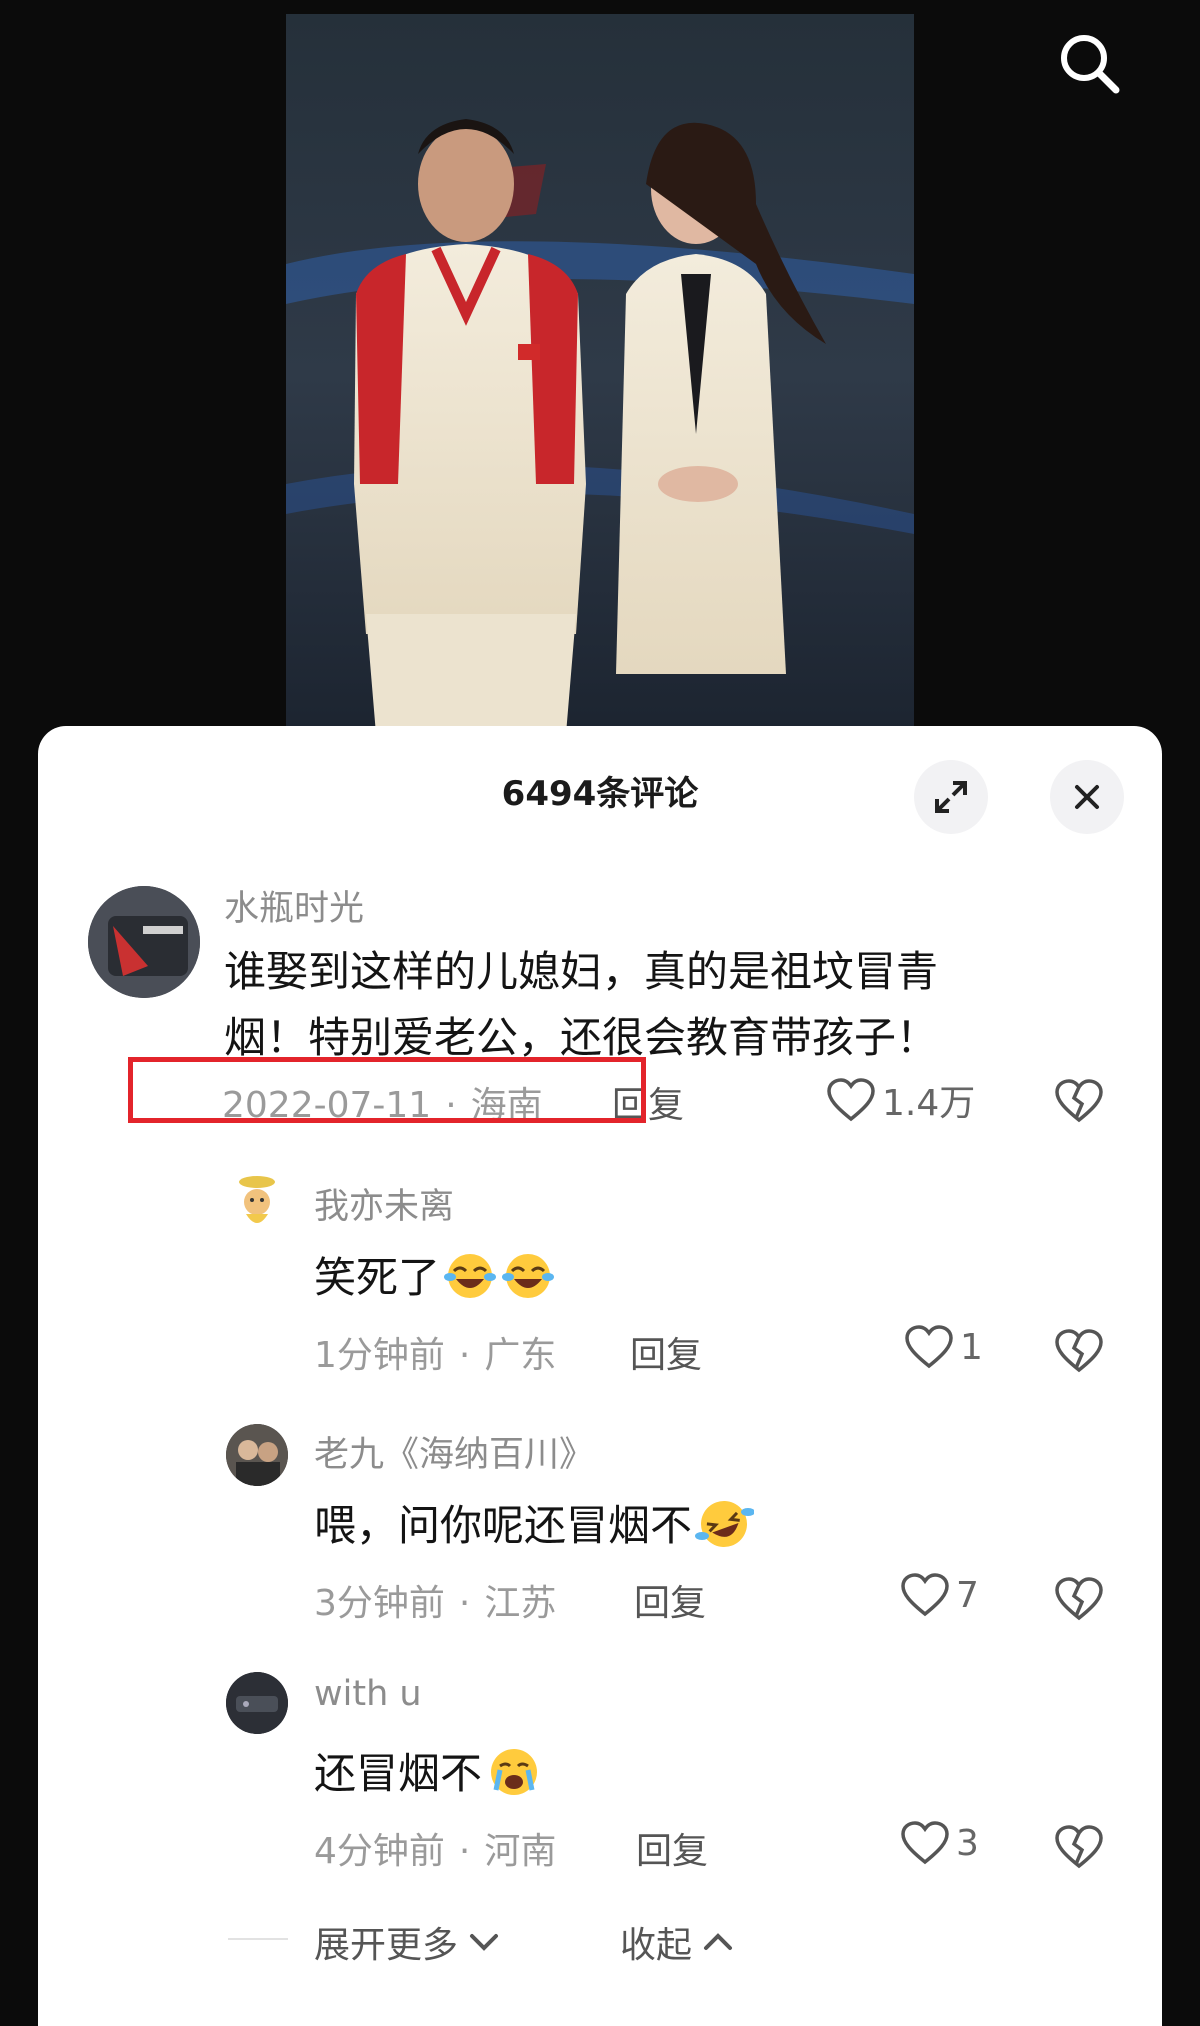 This screenshot has height=2026, width=1200. What do you see at coordinates (971, 1347) in the screenshot?
I see `like-count: 1` at bounding box center [971, 1347].